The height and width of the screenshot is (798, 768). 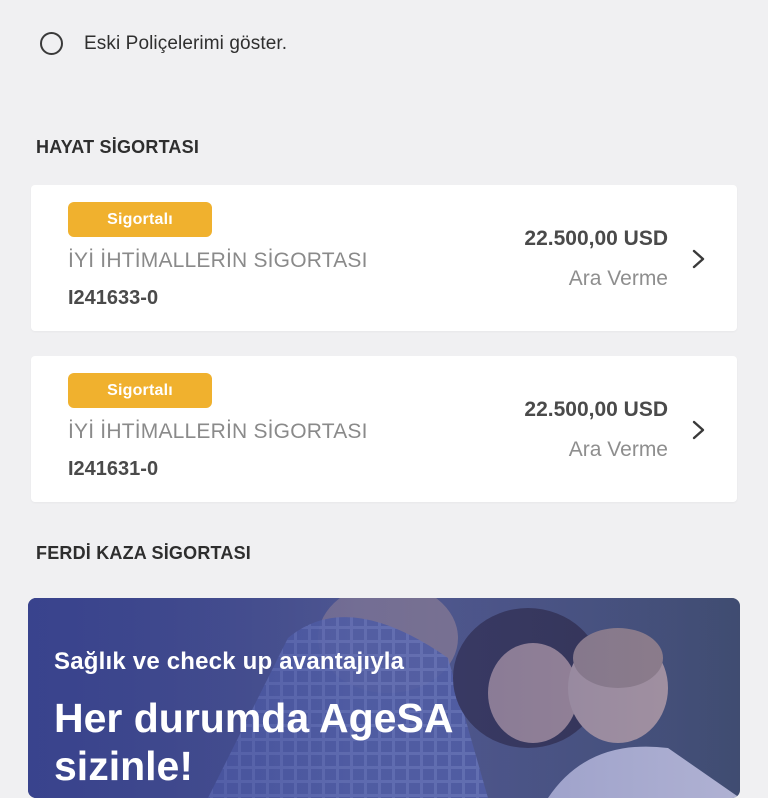 What do you see at coordinates (118, 147) in the screenshot?
I see `section-title-life-insurance: HAYAT SİGORTASI` at bounding box center [118, 147].